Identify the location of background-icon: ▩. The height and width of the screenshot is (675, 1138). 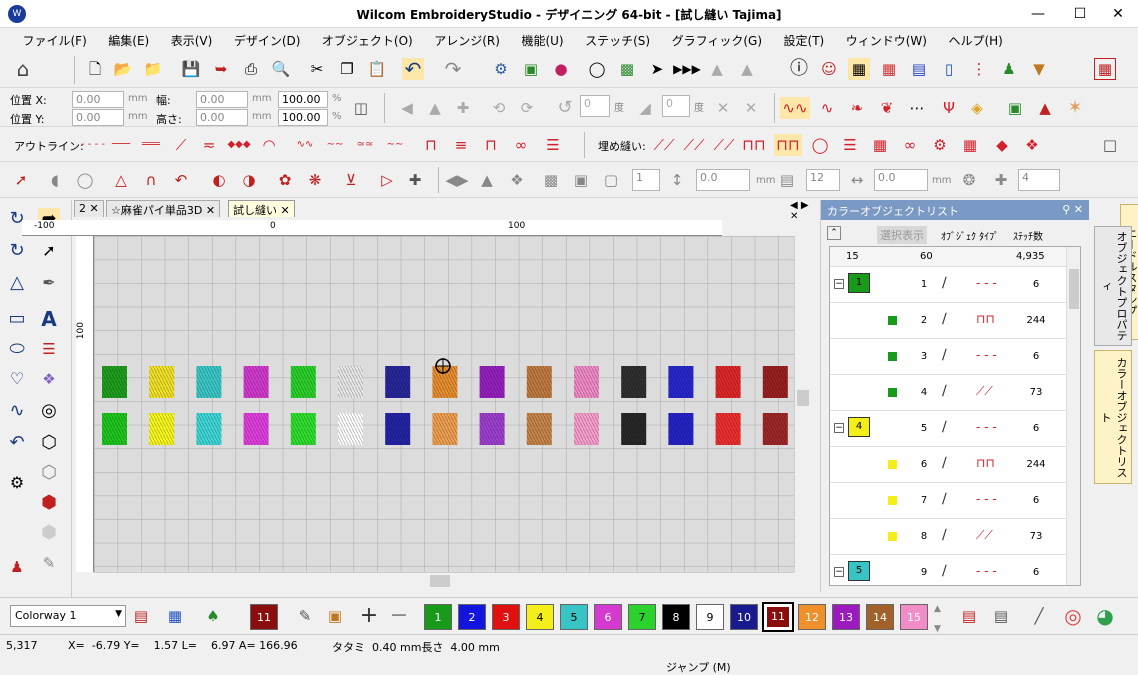
(627, 69).